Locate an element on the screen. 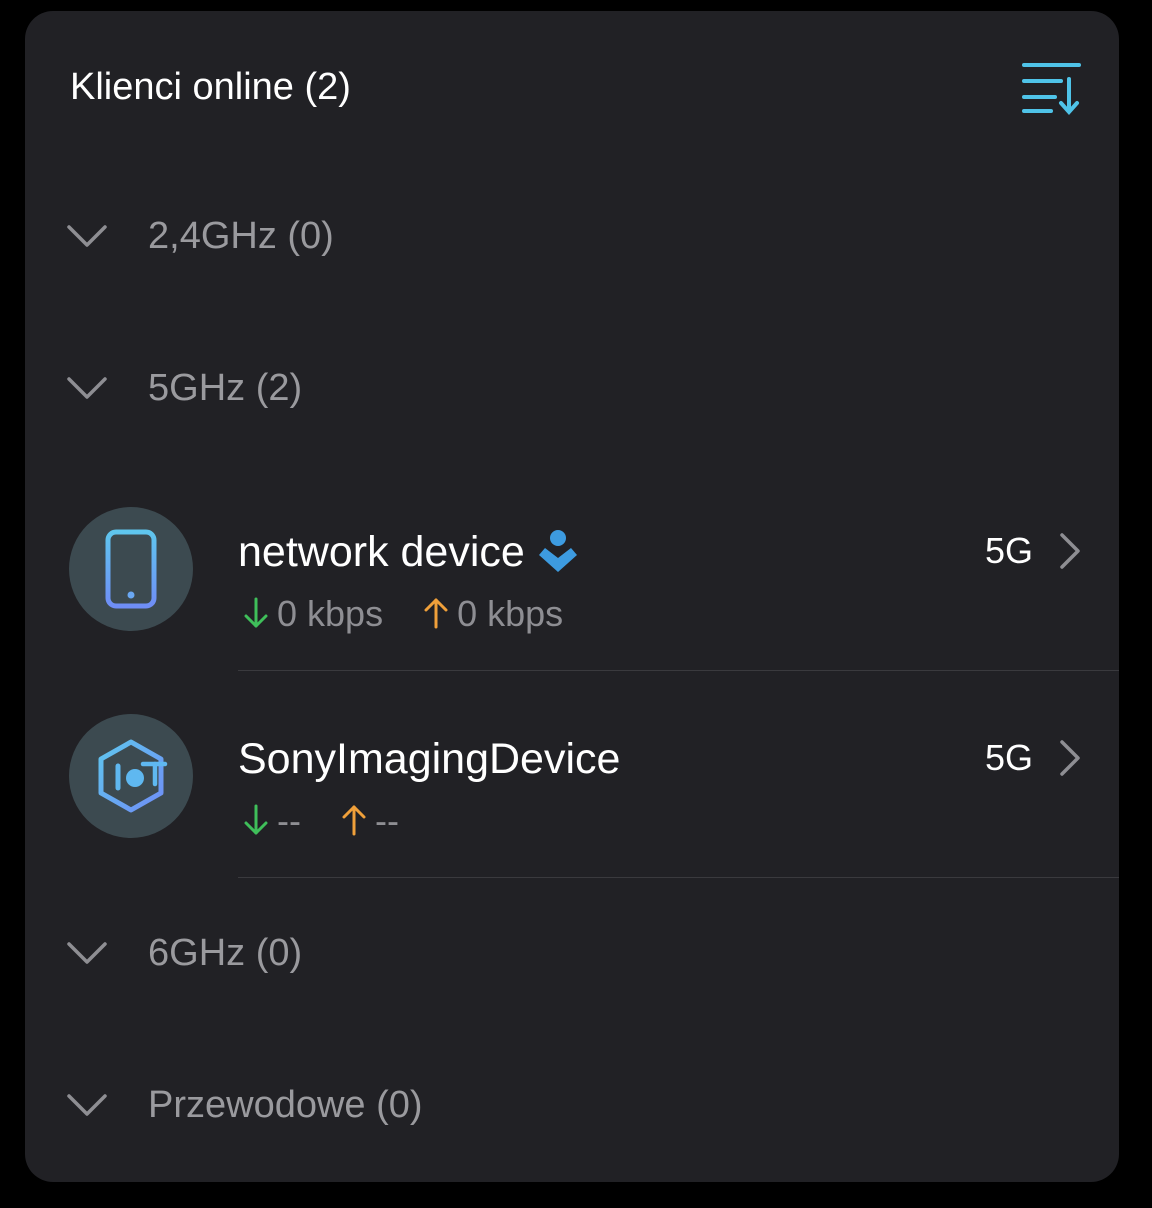  group-label: 2,4GHz (0) is located at coordinates (241, 236).